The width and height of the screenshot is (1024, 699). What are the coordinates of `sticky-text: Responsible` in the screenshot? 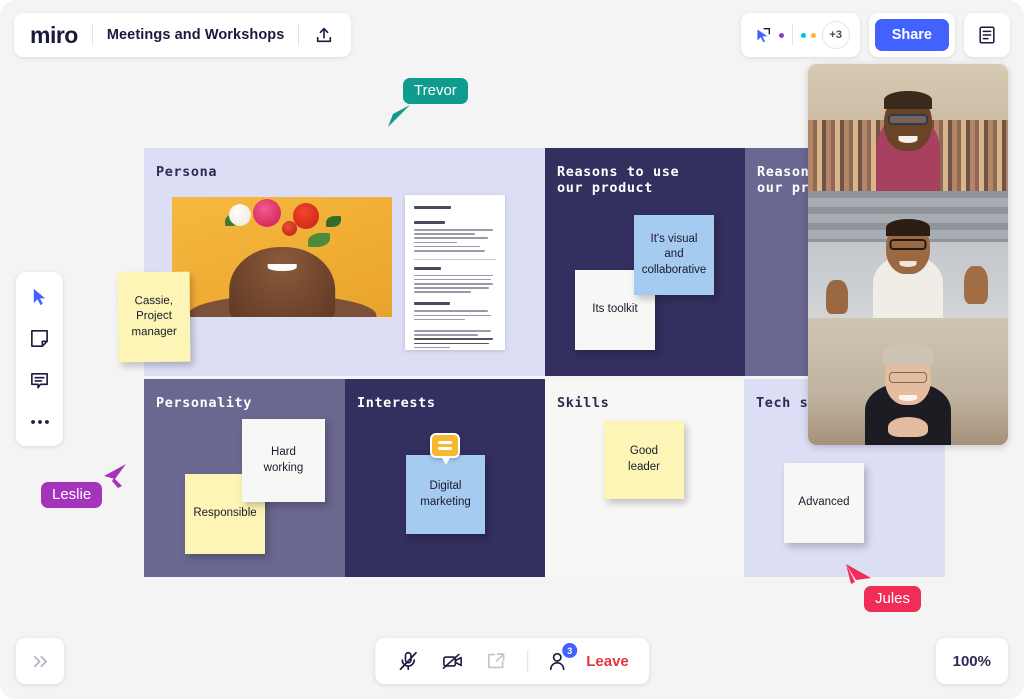 It's located at (225, 513).